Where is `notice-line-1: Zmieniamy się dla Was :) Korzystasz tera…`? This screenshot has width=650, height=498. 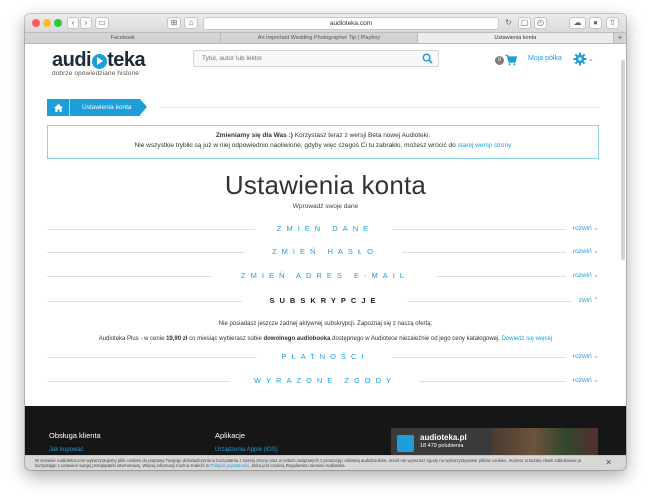
notice-line-1: Zmieniamy się dla Was :) Korzystasz tera… is located at coordinates (323, 135).